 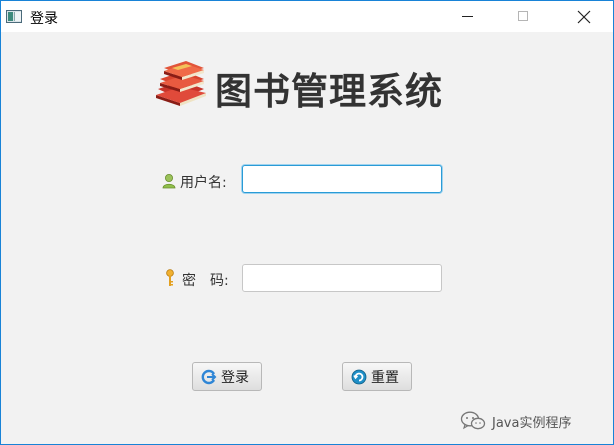 I want to click on login-button: 登录, so click(x=227, y=376).